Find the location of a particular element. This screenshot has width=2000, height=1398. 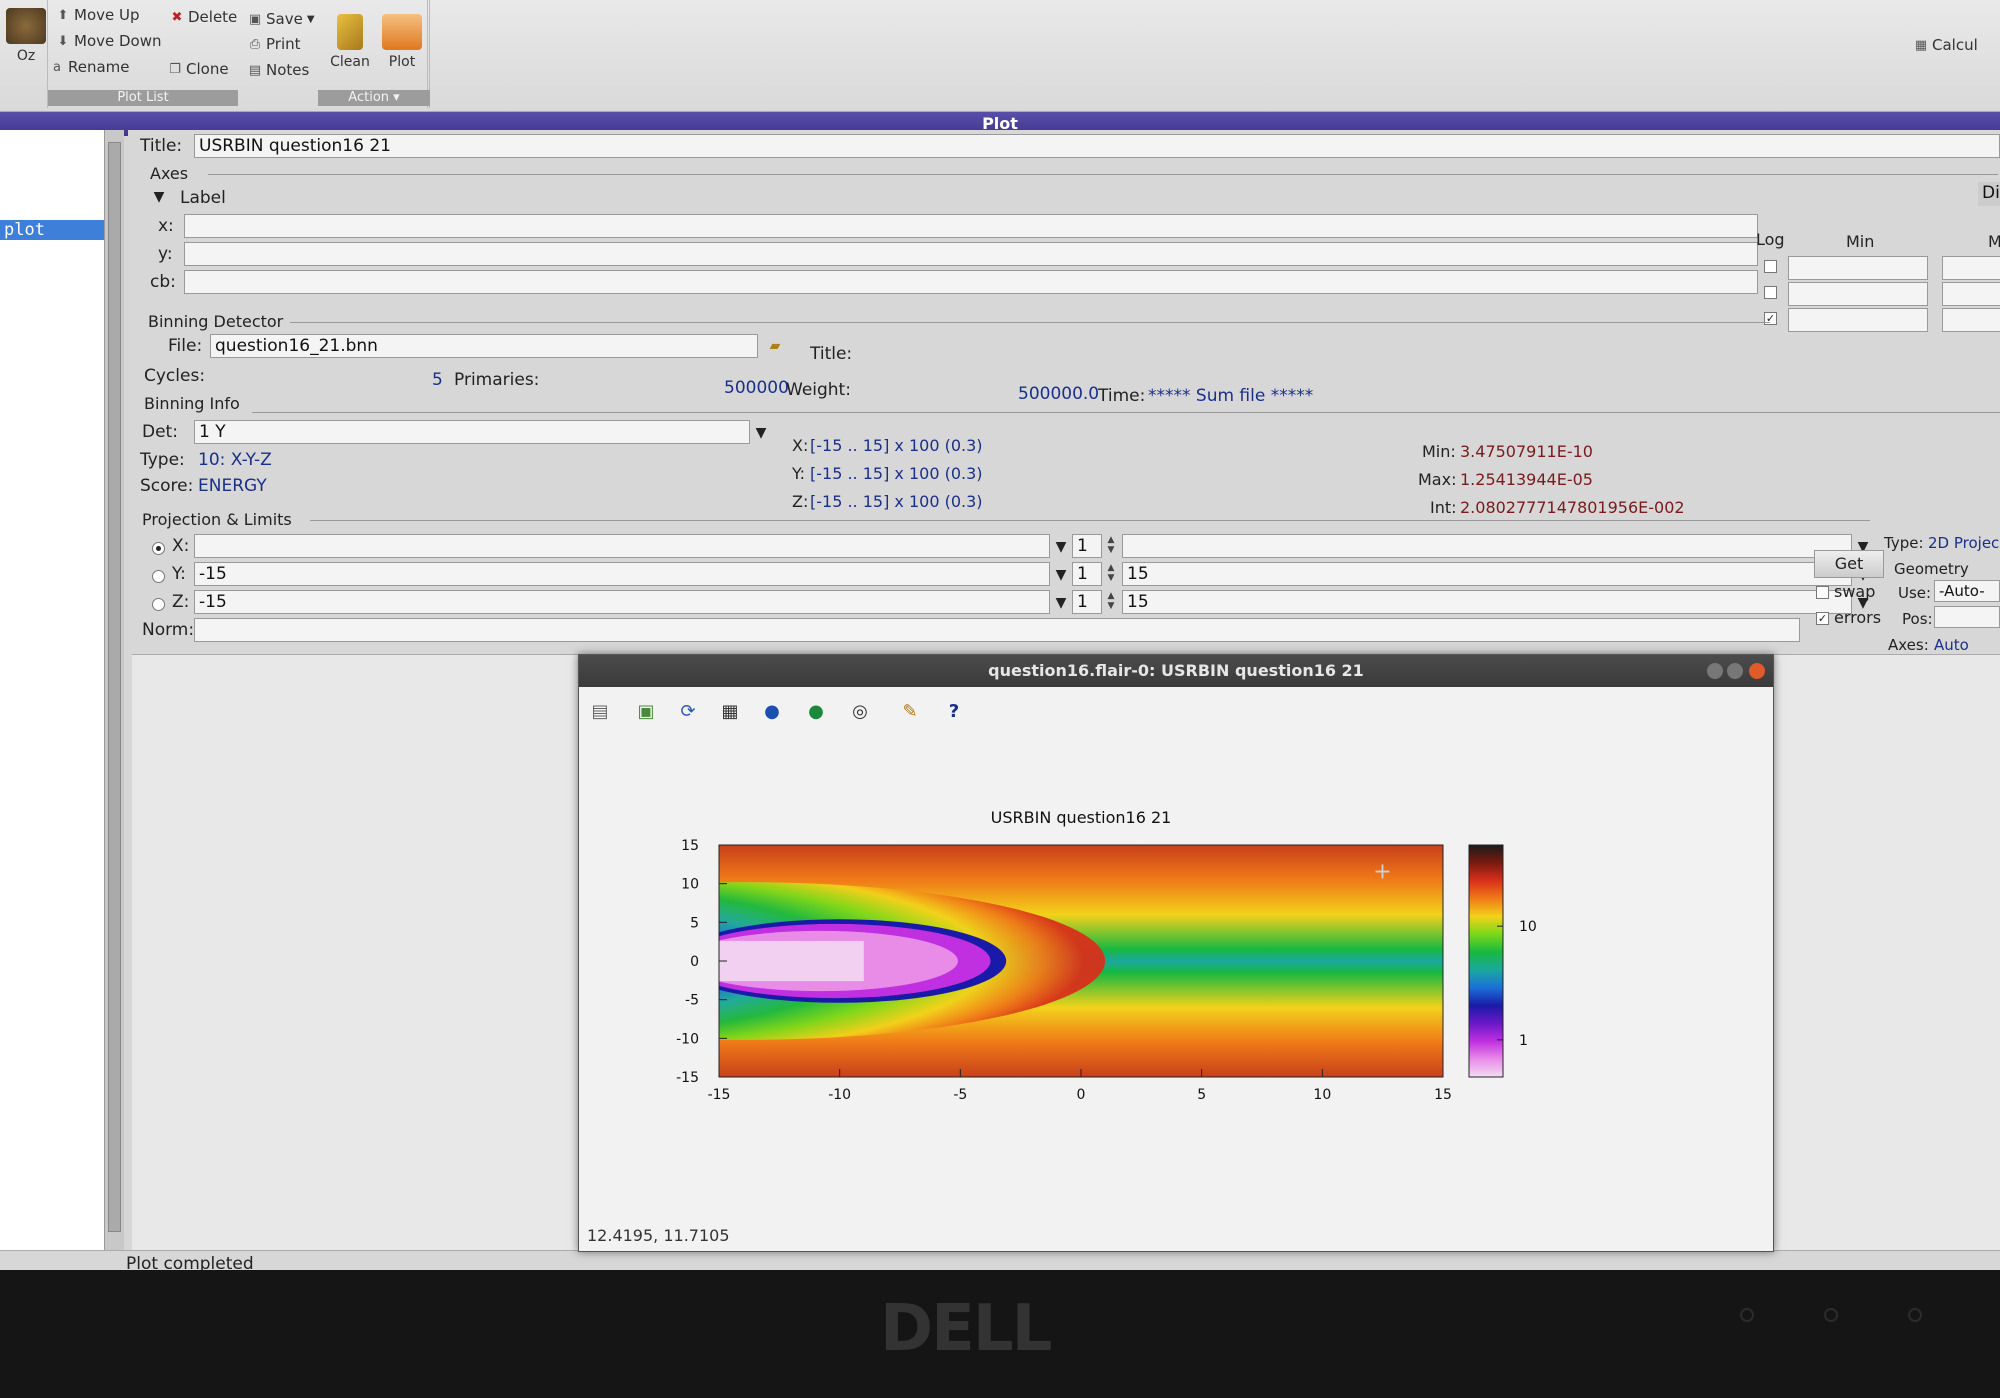

cb-max-input is located at coordinates (1971, 320).